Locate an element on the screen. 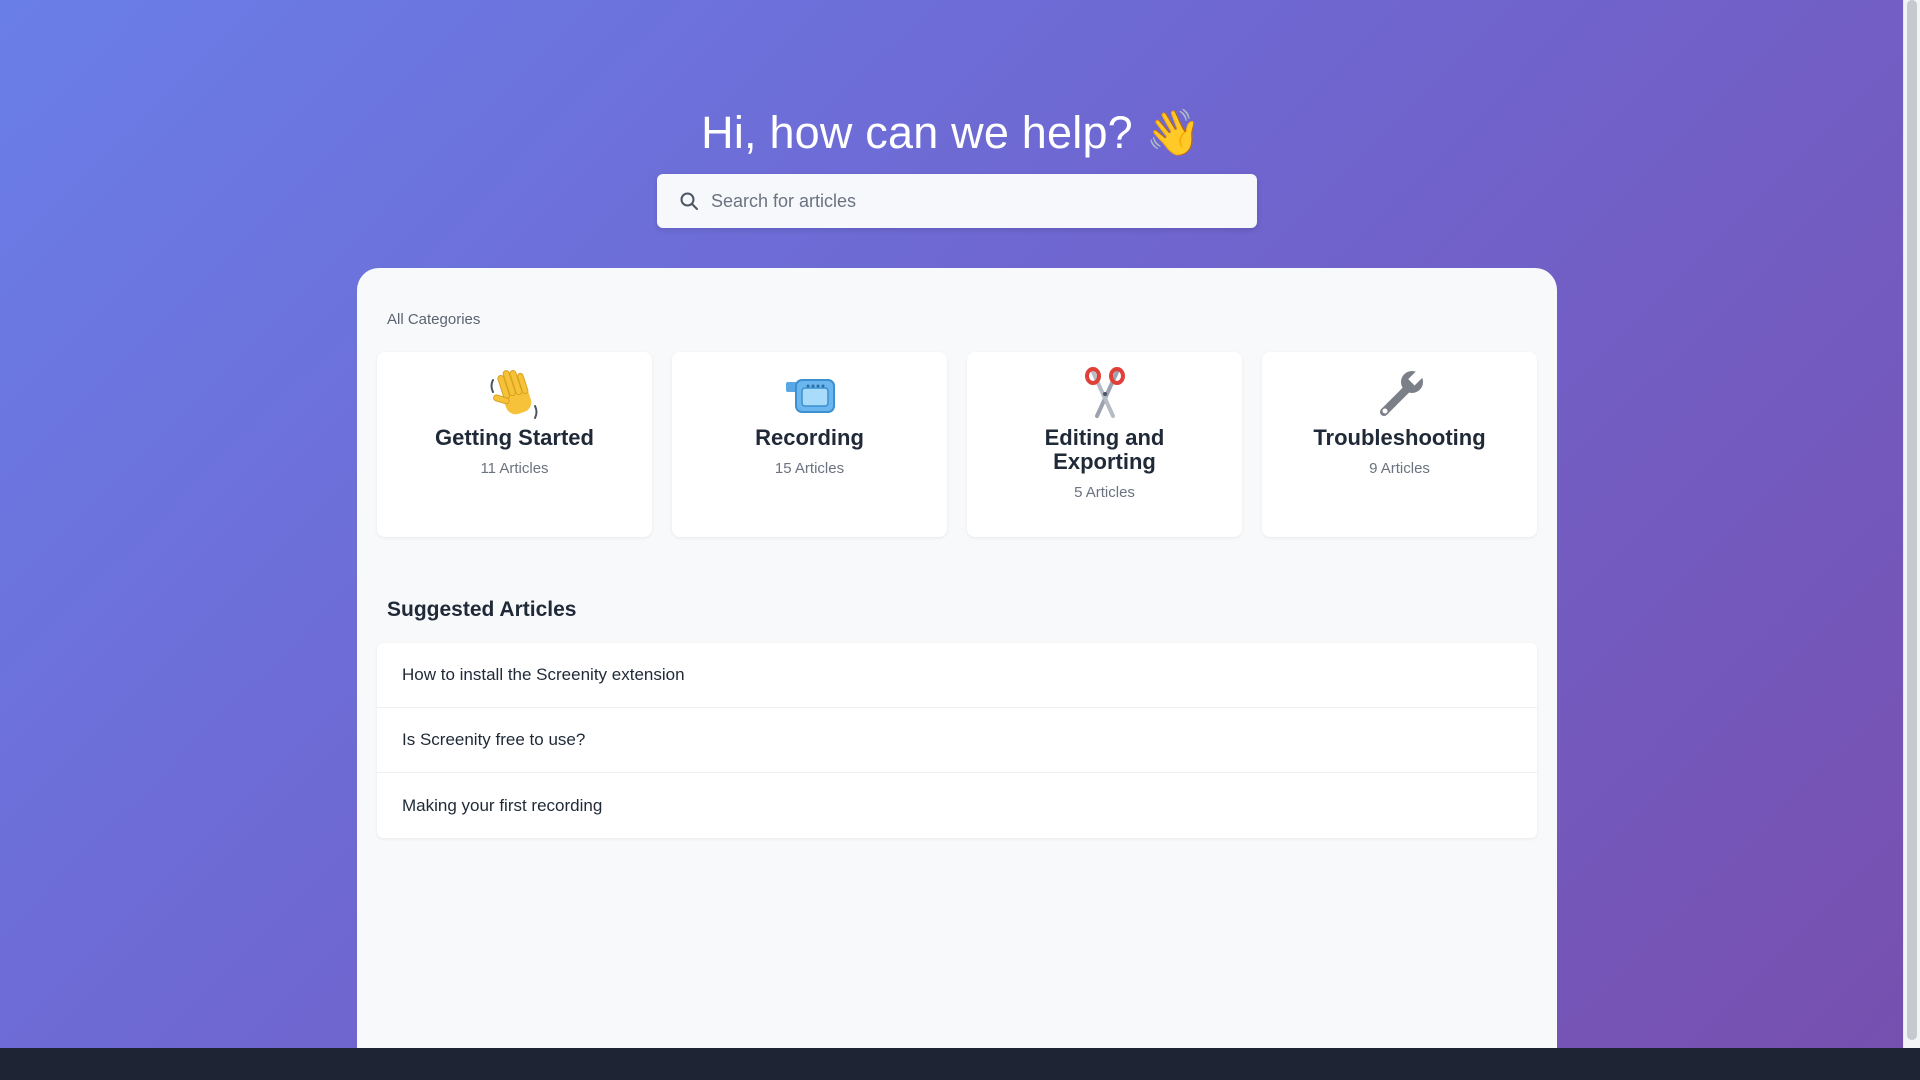 The image size is (1920, 1080). category-card-recording: Recording 15 Articles is located at coordinates (809, 444).